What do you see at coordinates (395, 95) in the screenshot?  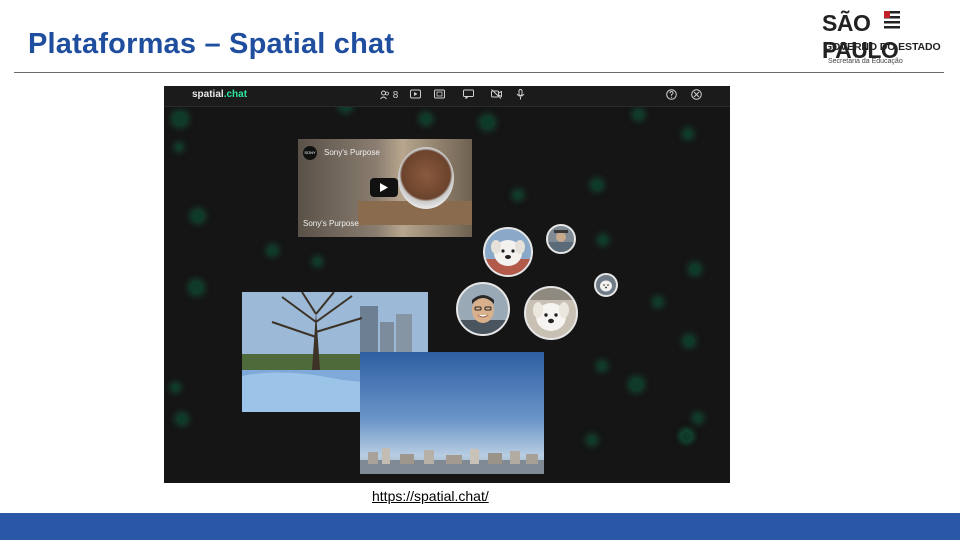 I see `participant-count: 8` at bounding box center [395, 95].